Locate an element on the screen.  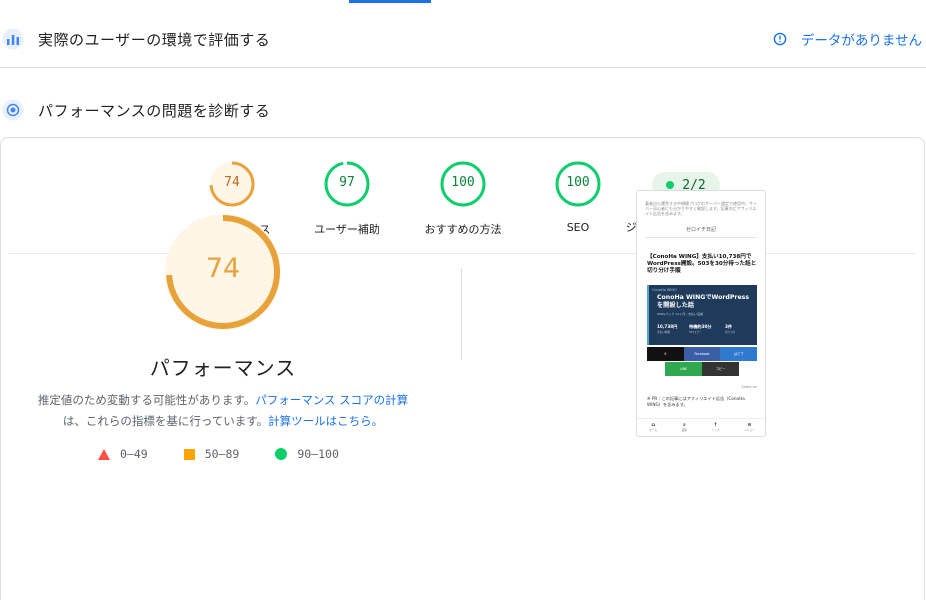
desc-text-2: は、これらの指標を基に行っています。 is located at coordinates (165, 421).